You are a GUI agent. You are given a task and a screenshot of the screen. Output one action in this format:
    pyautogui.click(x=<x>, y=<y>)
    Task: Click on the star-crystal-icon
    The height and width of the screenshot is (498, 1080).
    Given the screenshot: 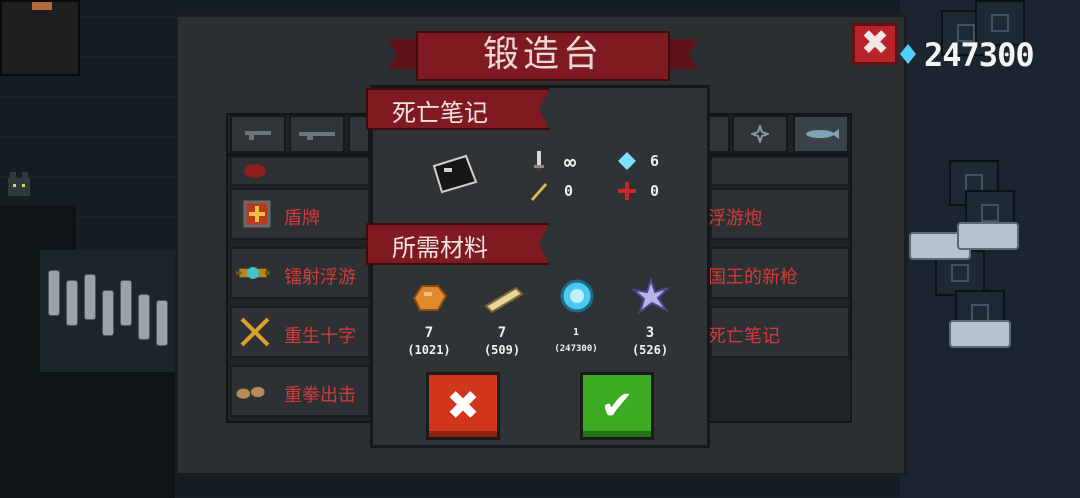 What is the action you would take?
    pyautogui.click(x=649, y=296)
    